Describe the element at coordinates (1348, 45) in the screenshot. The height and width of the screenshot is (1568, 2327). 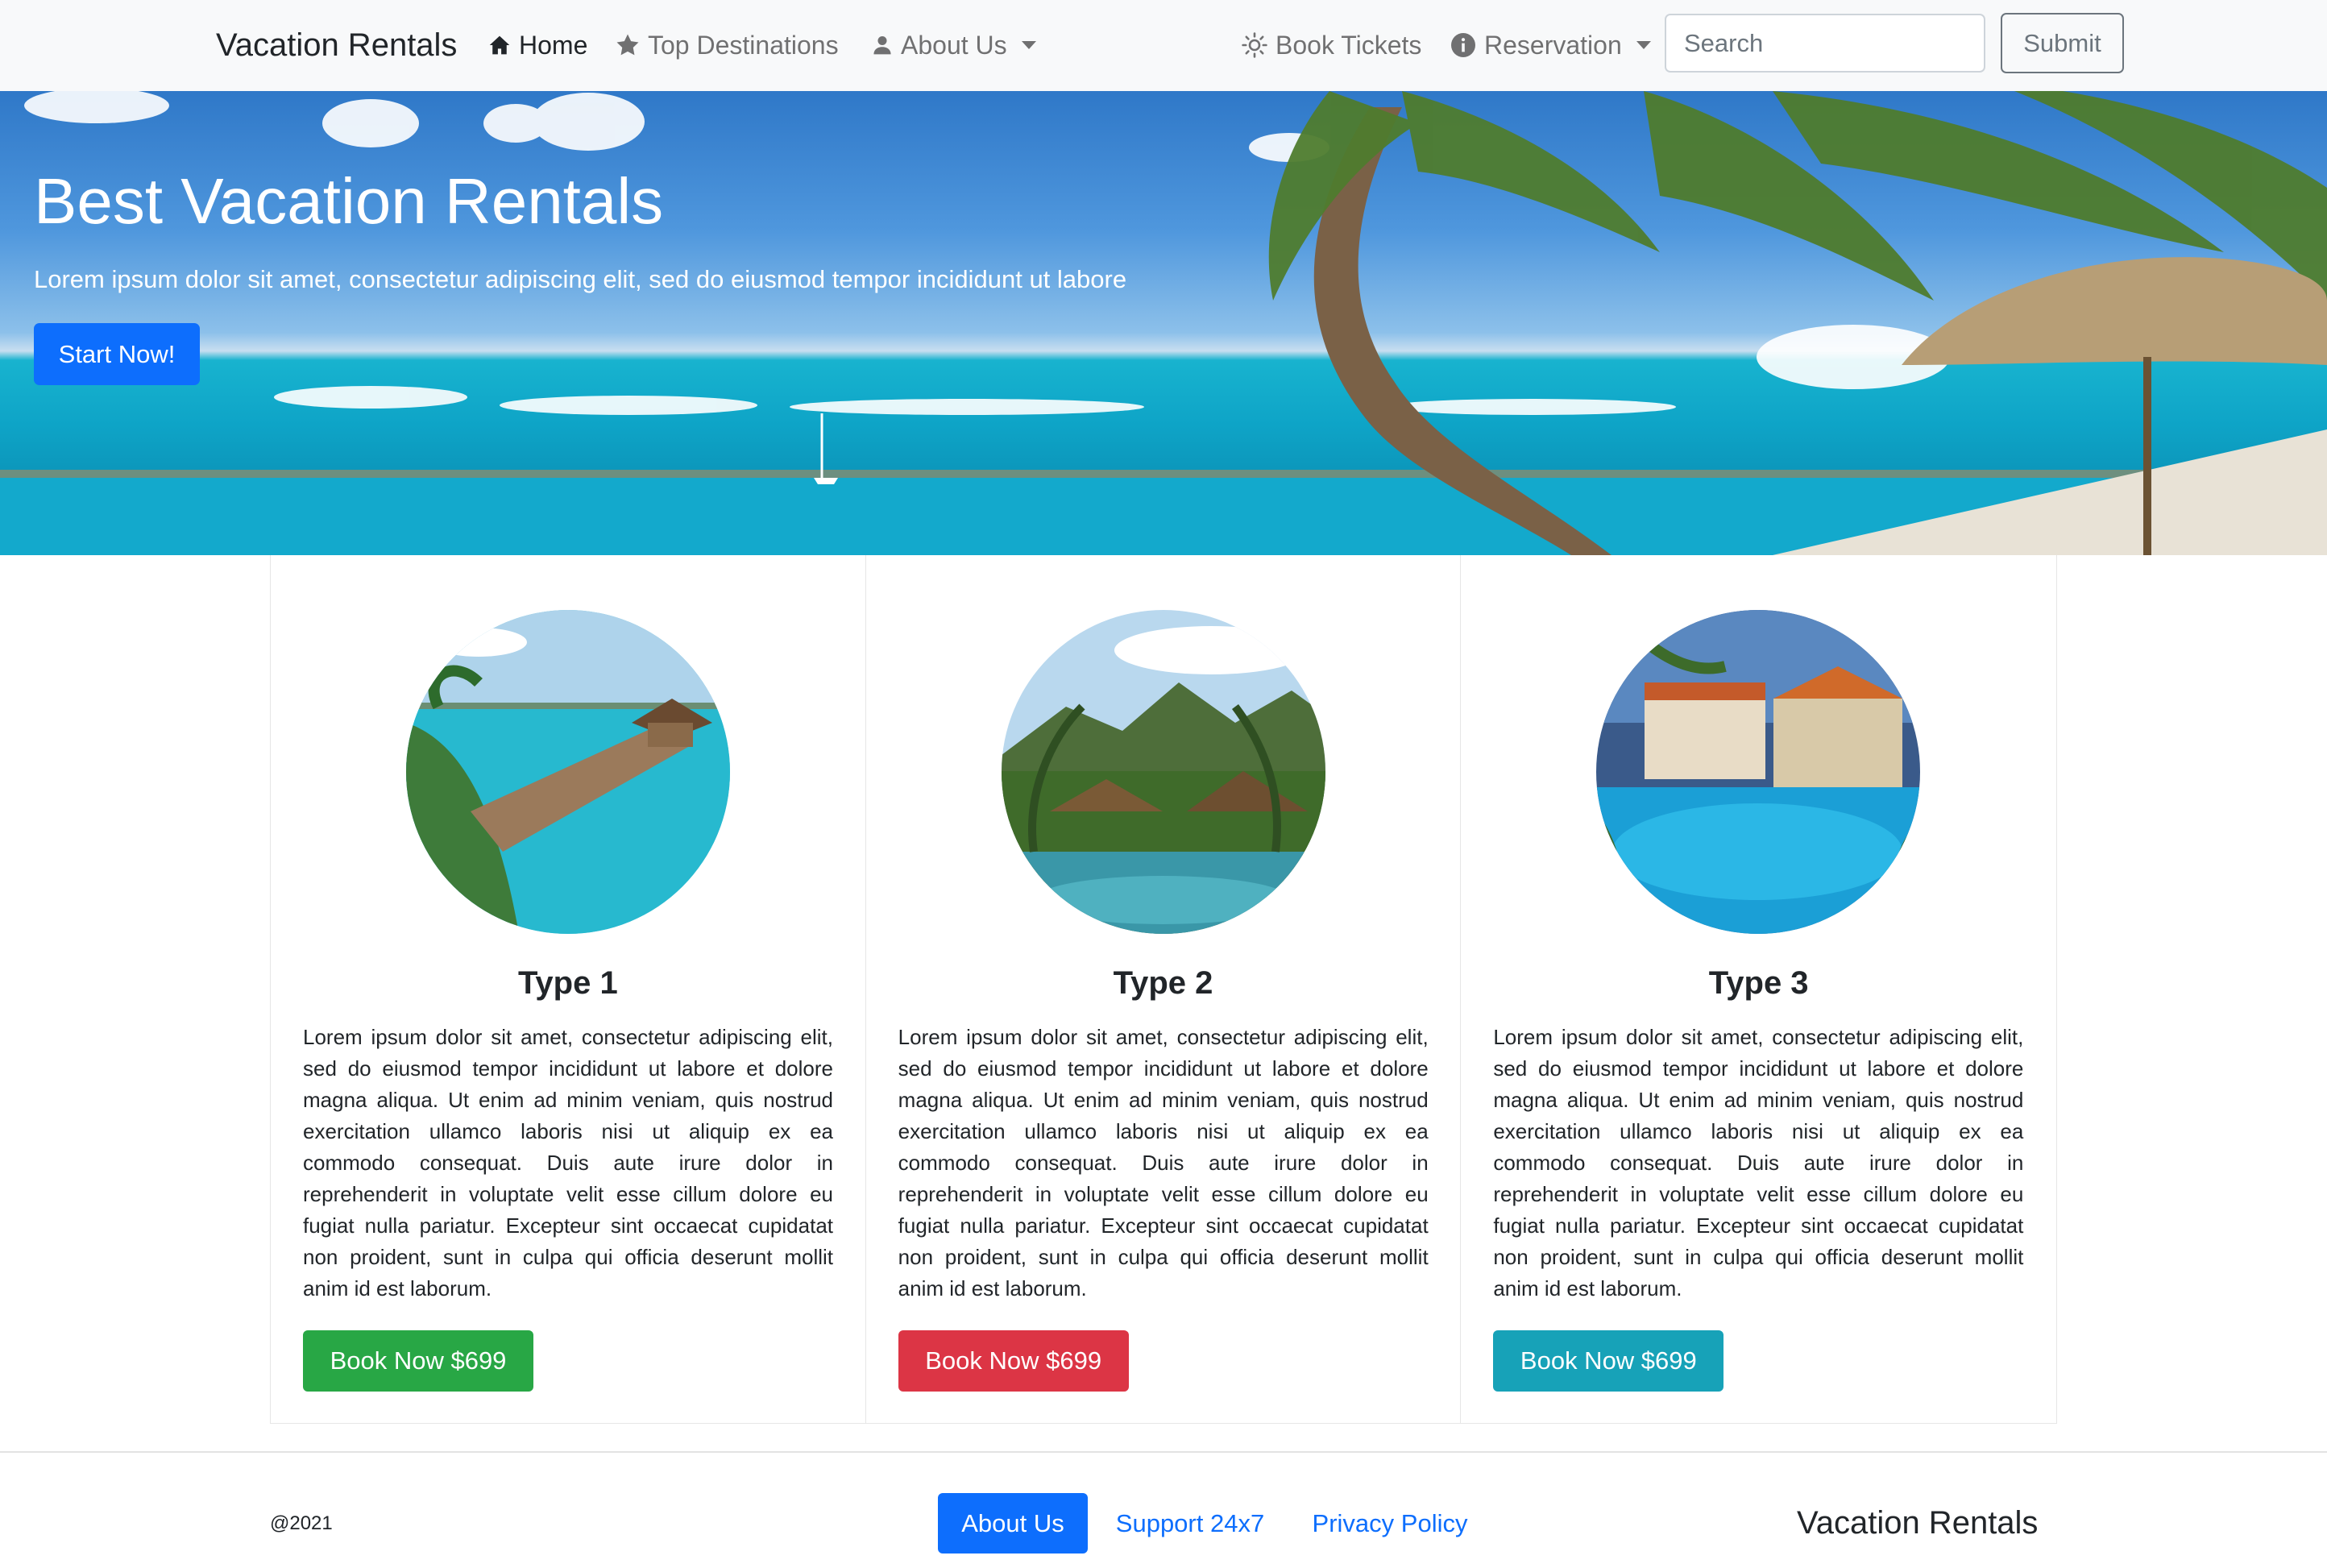
I see `nav-item-label: Book Tickets` at that location.